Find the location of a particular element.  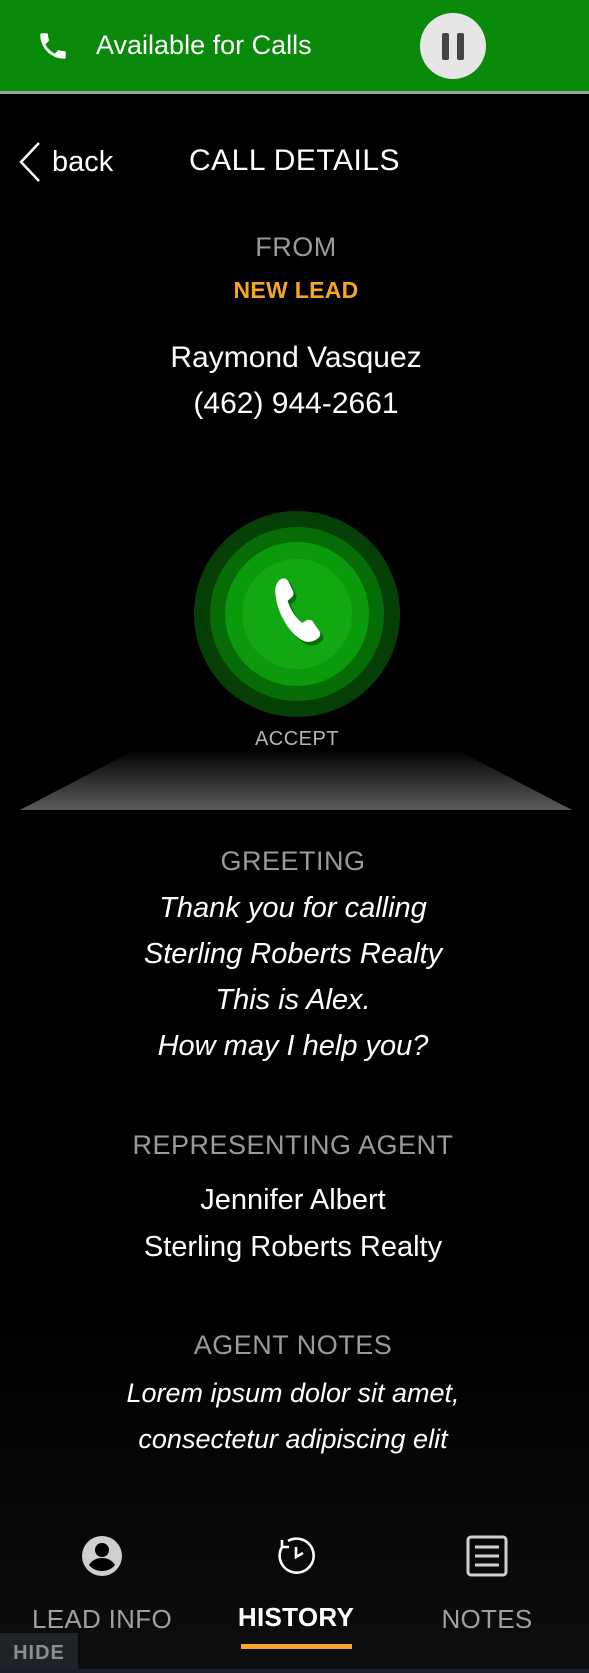

hide-button: HIDE is located at coordinates (39, 1653).